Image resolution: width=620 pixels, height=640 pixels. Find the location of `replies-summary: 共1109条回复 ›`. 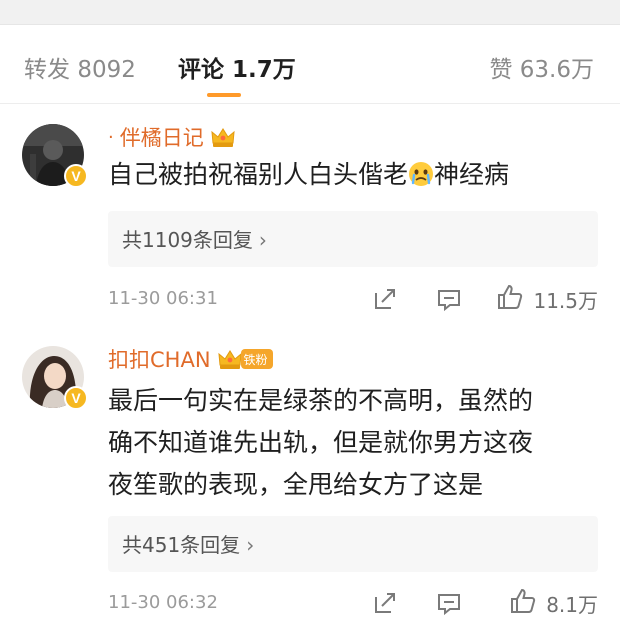

replies-summary: 共1109条回复 › is located at coordinates (353, 239).